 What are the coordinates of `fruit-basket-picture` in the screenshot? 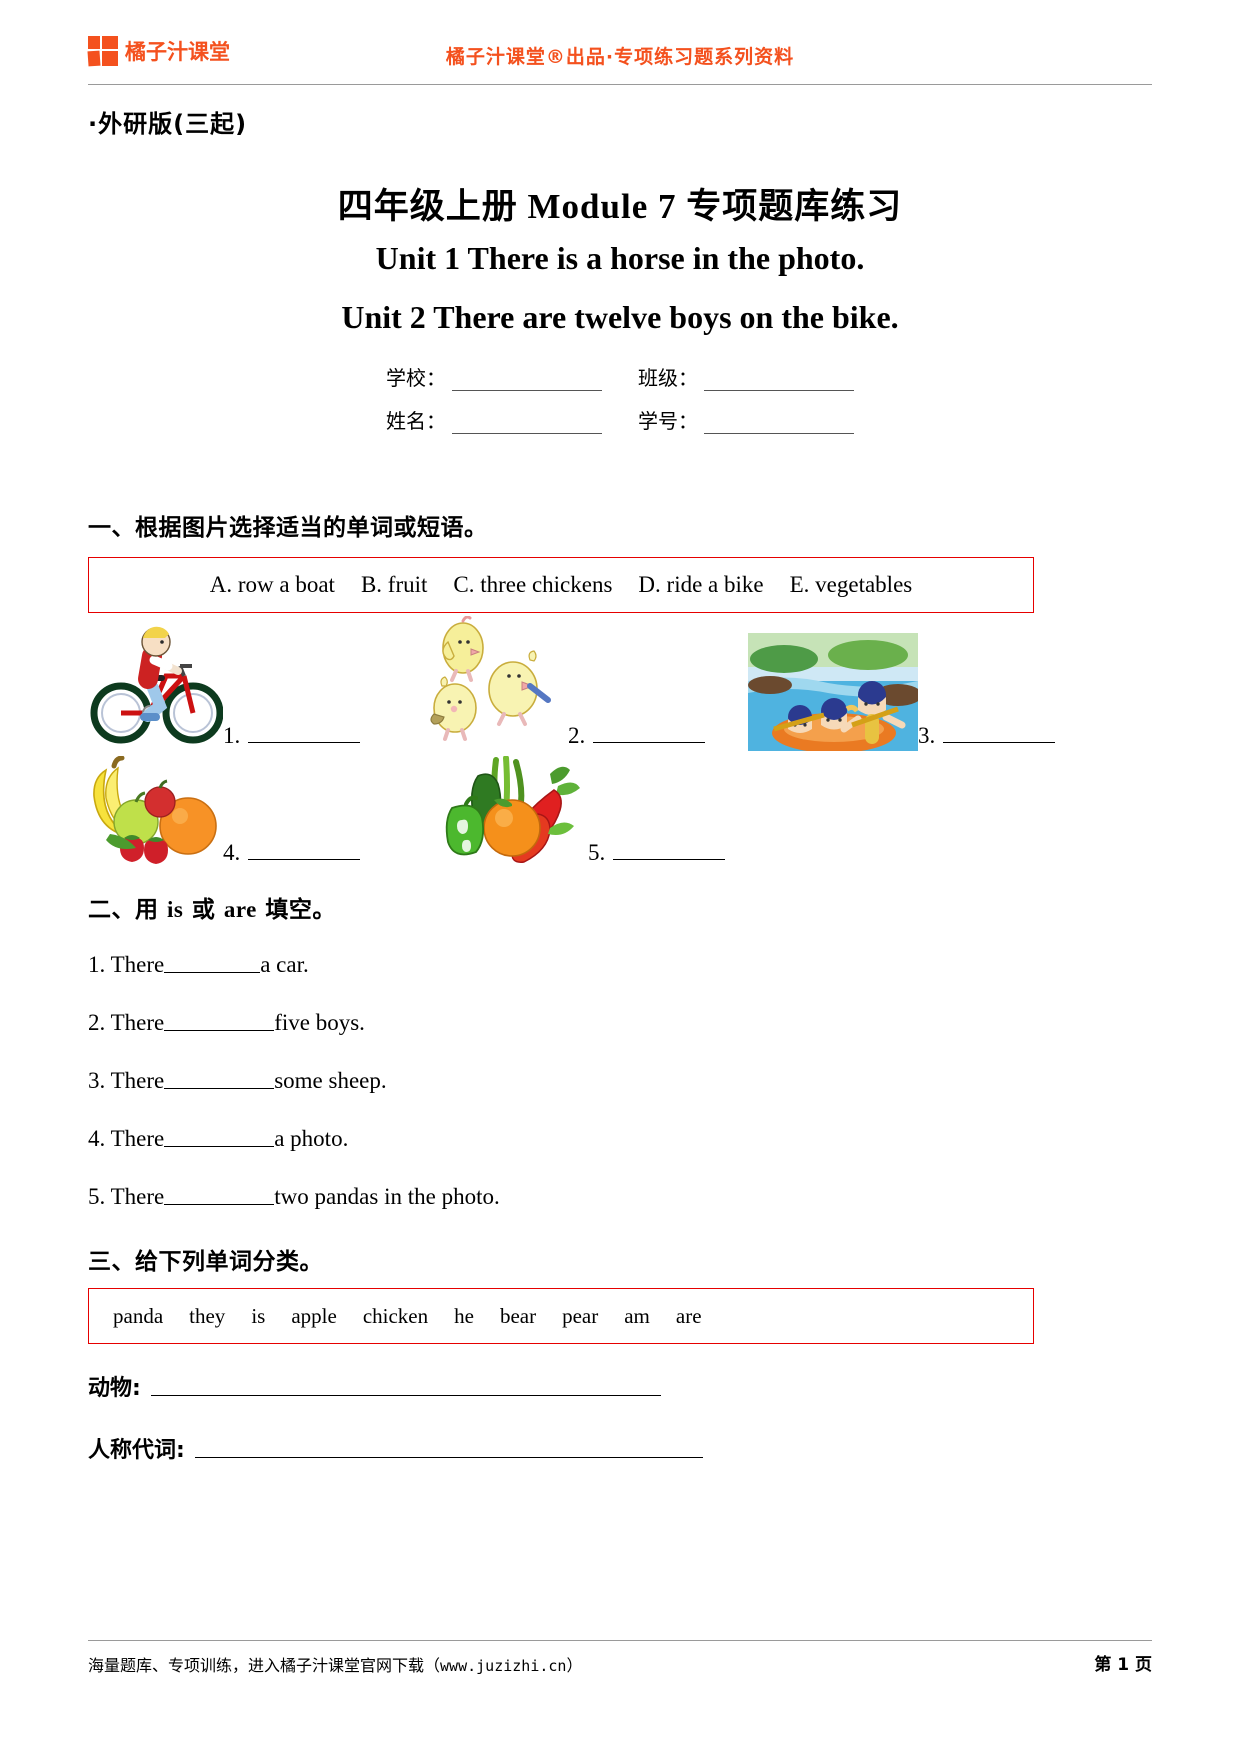 It's located at (155, 812).